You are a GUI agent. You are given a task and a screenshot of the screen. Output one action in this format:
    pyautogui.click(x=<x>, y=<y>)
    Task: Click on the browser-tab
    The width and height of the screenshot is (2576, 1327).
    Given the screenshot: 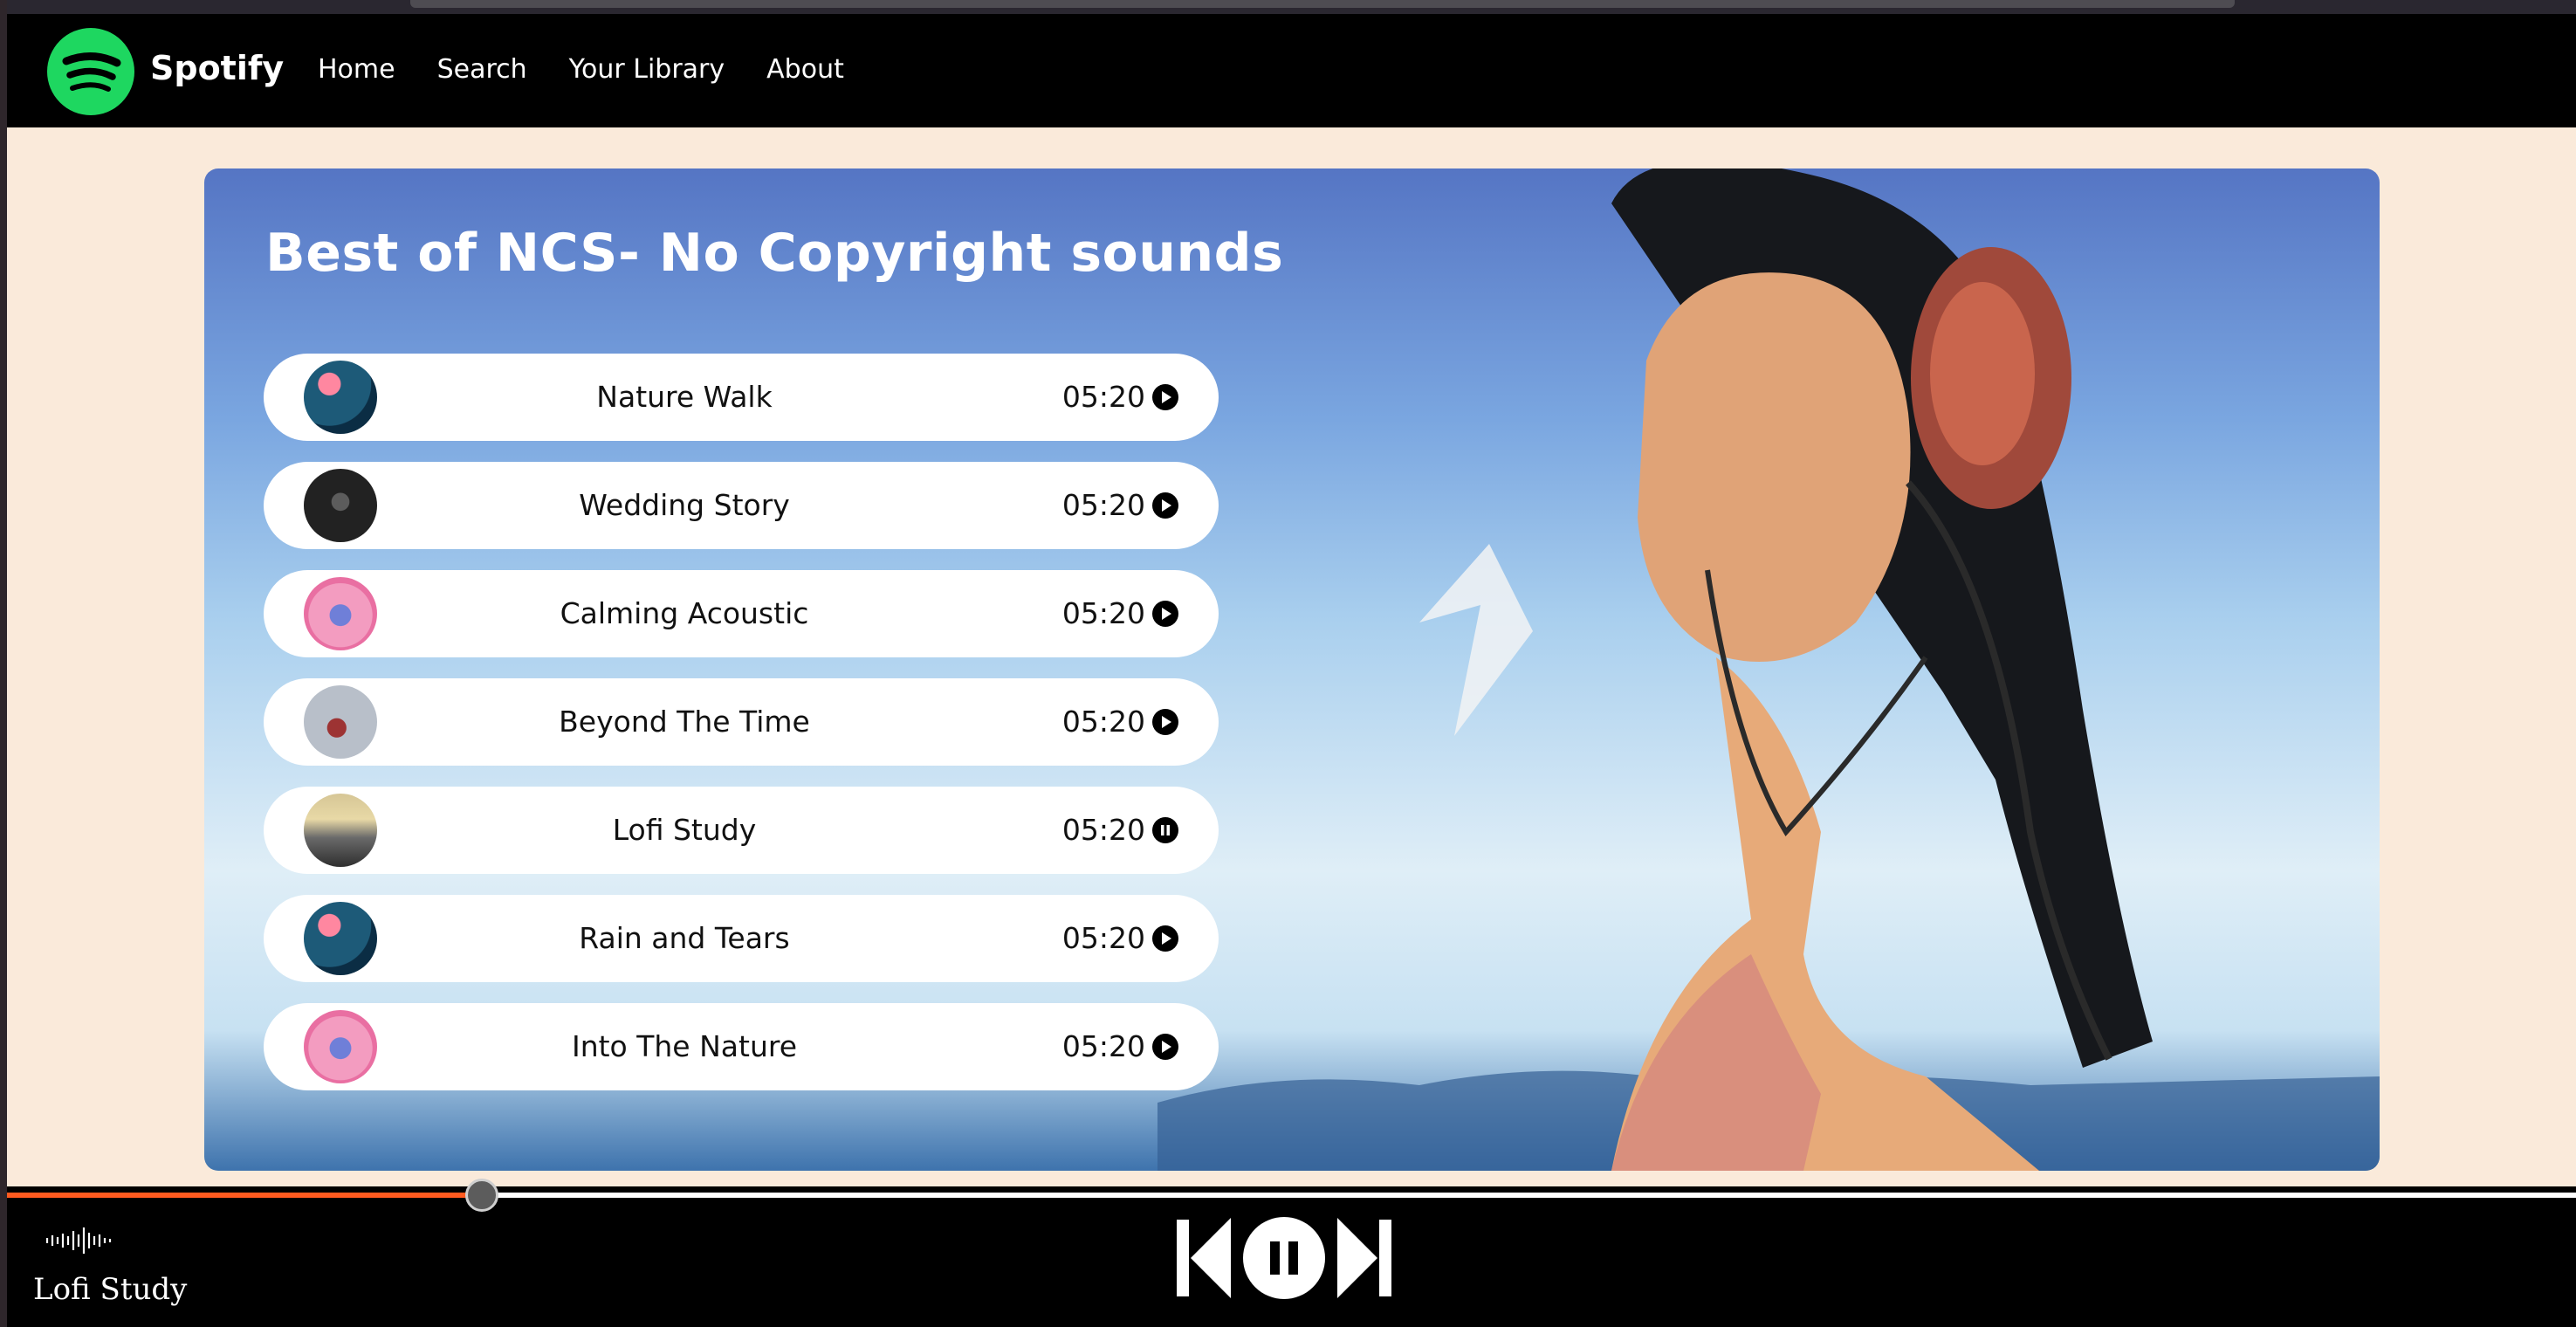 What is the action you would take?
    pyautogui.click(x=1322, y=4)
    